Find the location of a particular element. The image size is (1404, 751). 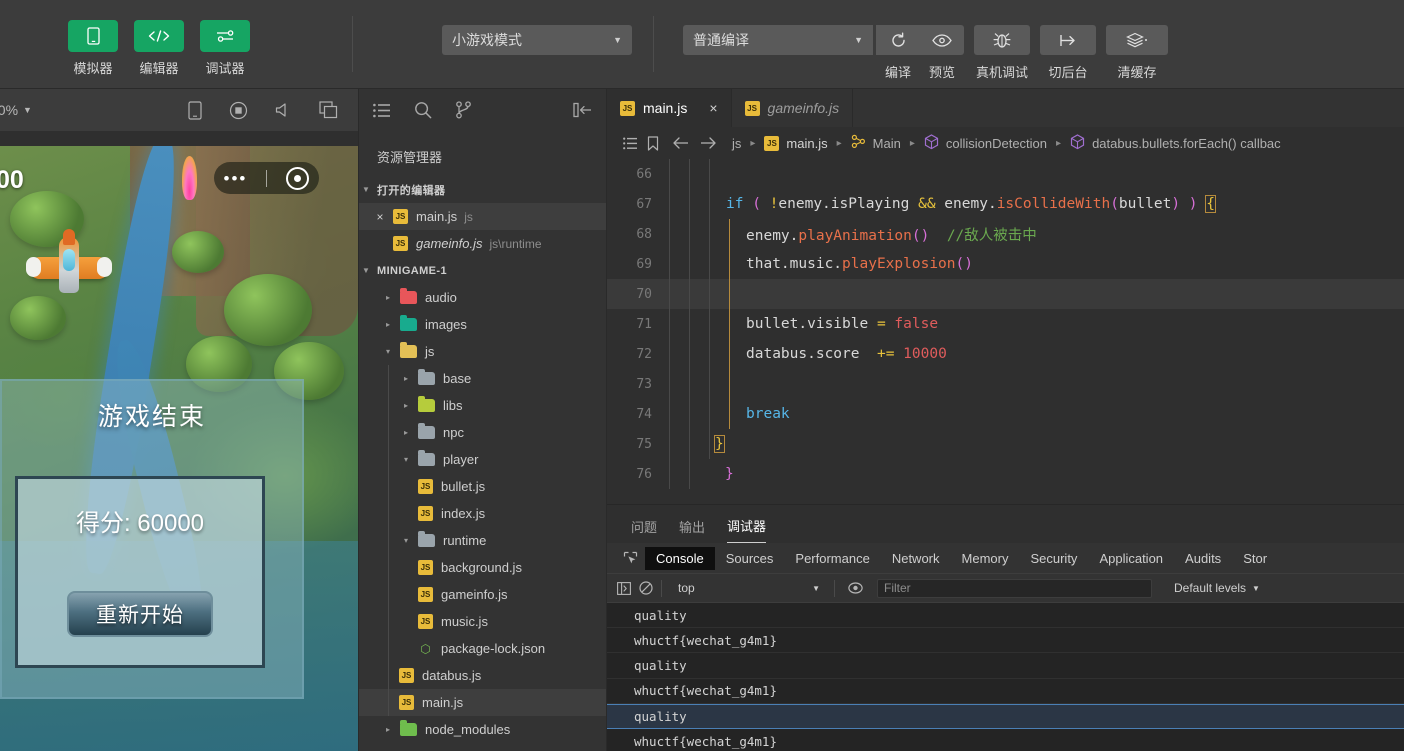

project-label: MINIGAME-1 is located at coordinates (412, 270).